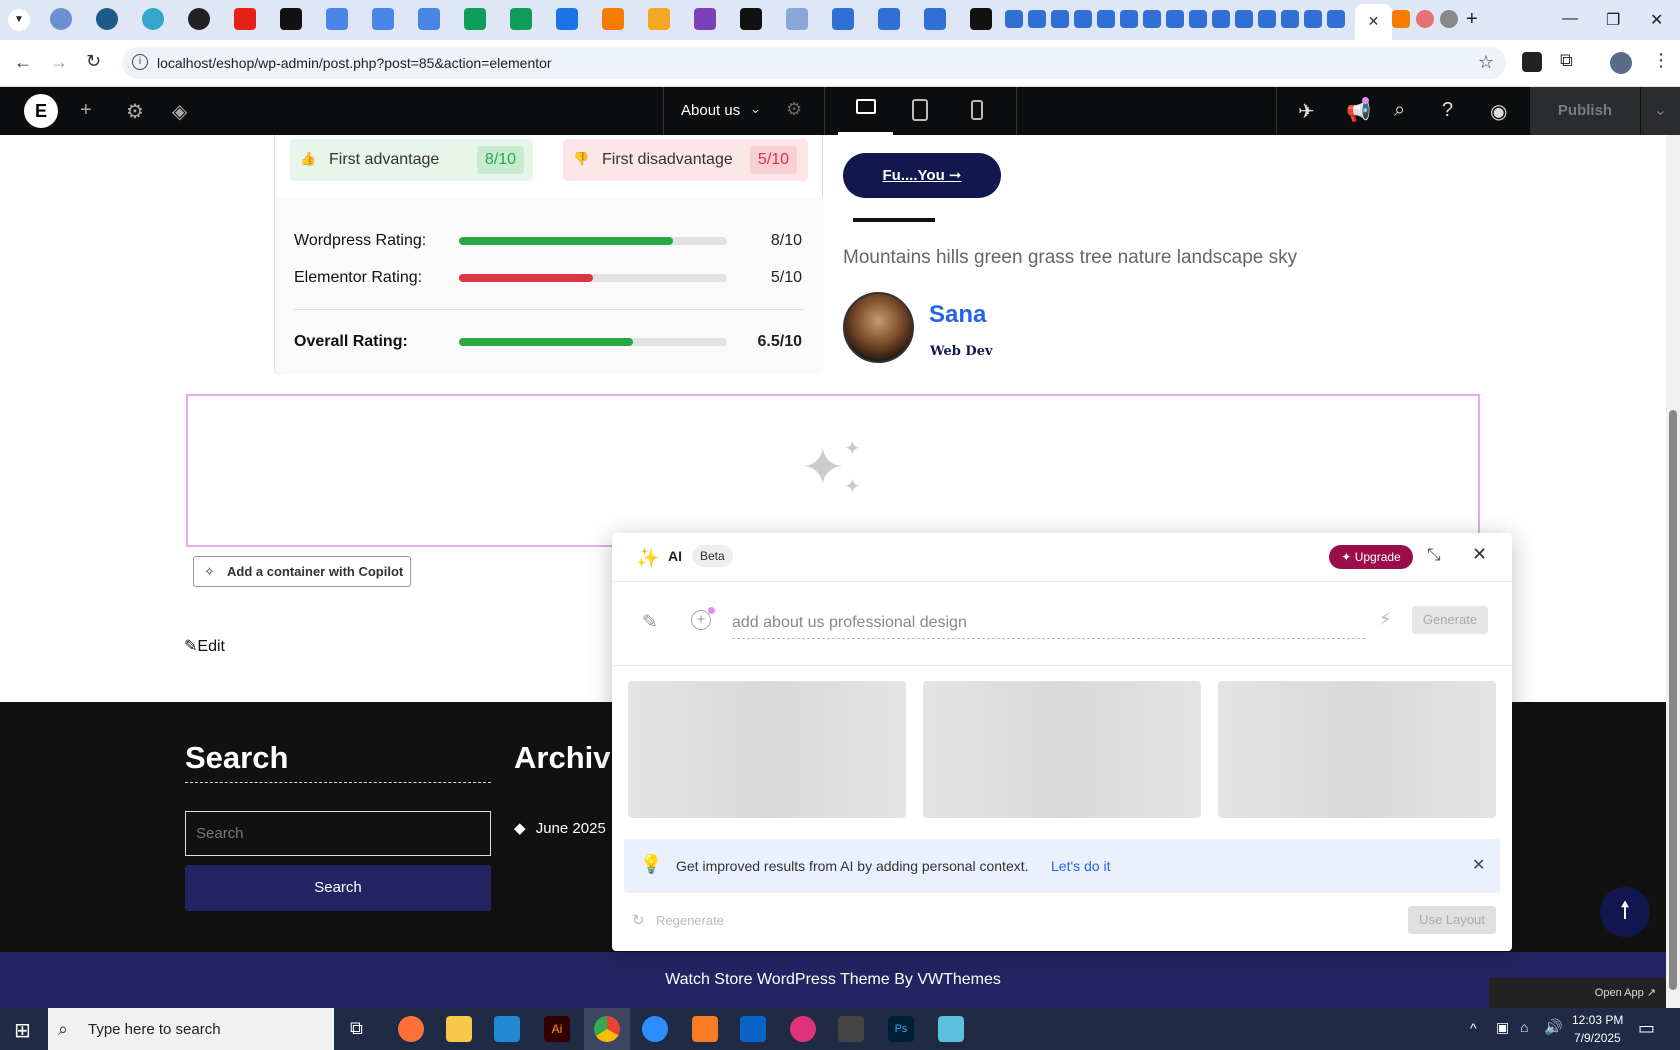 The height and width of the screenshot is (1050, 1680). Describe the element at coordinates (1373, 22) in the screenshot. I see `active-tab-close: ✕` at that location.